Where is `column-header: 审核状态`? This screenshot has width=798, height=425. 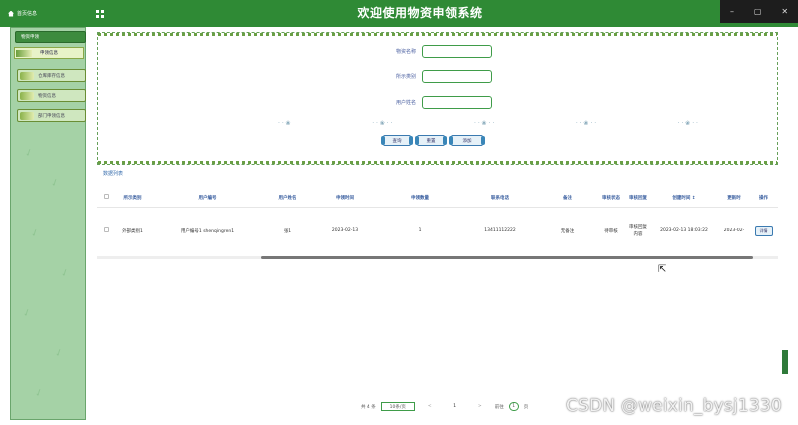
column-header: 审核状态 is located at coordinates (611, 198).